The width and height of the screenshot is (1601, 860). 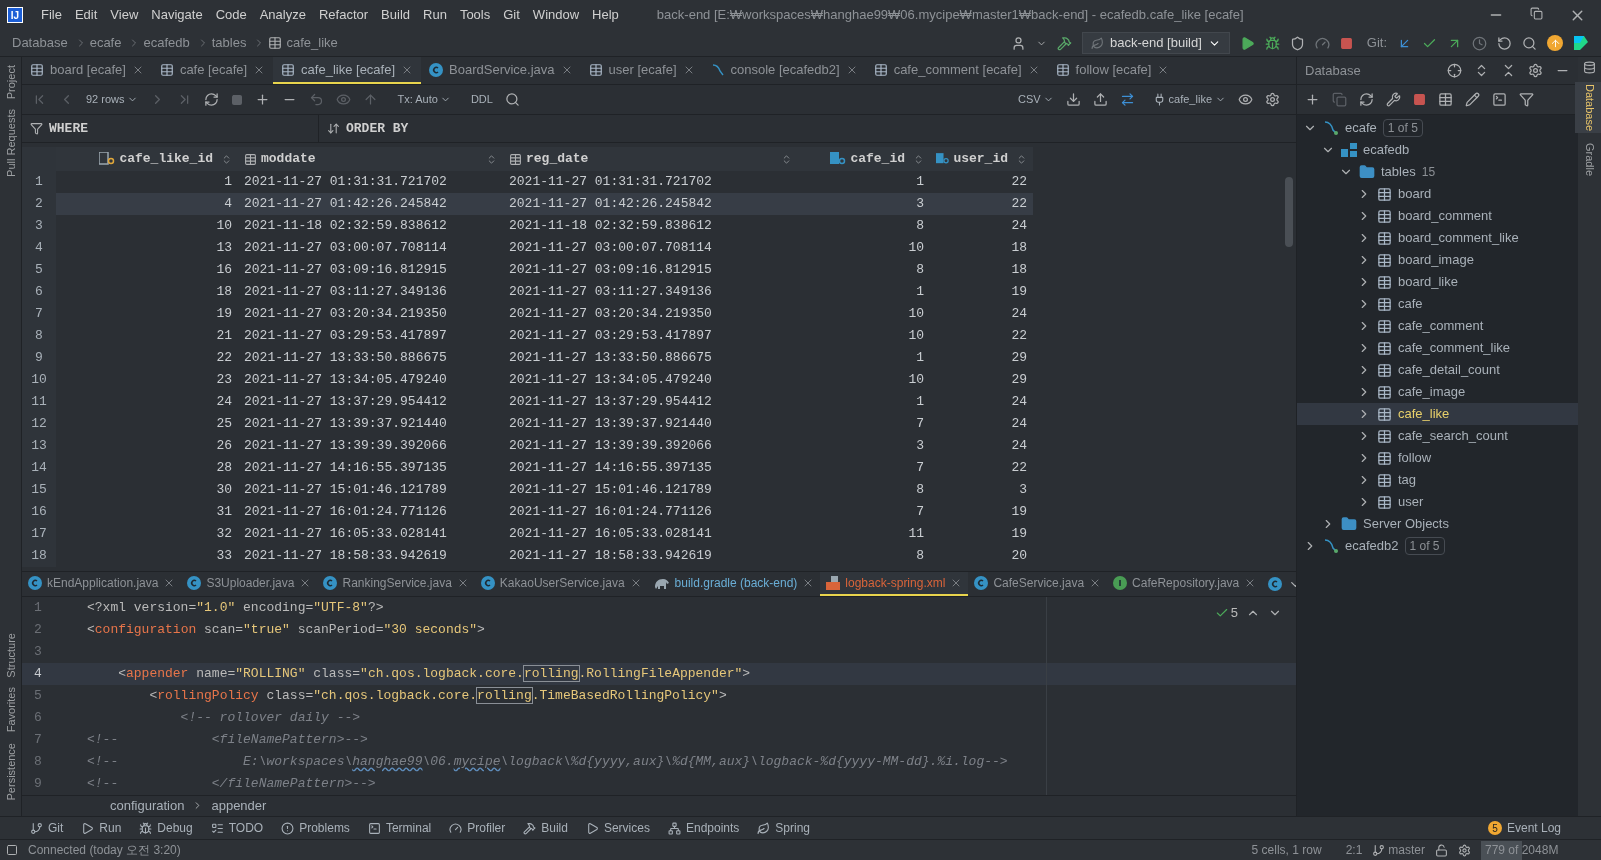 What do you see at coordinates (1437, 238) in the screenshot?
I see `tree-item: board_comment_like` at bounding box center [1437, 238].